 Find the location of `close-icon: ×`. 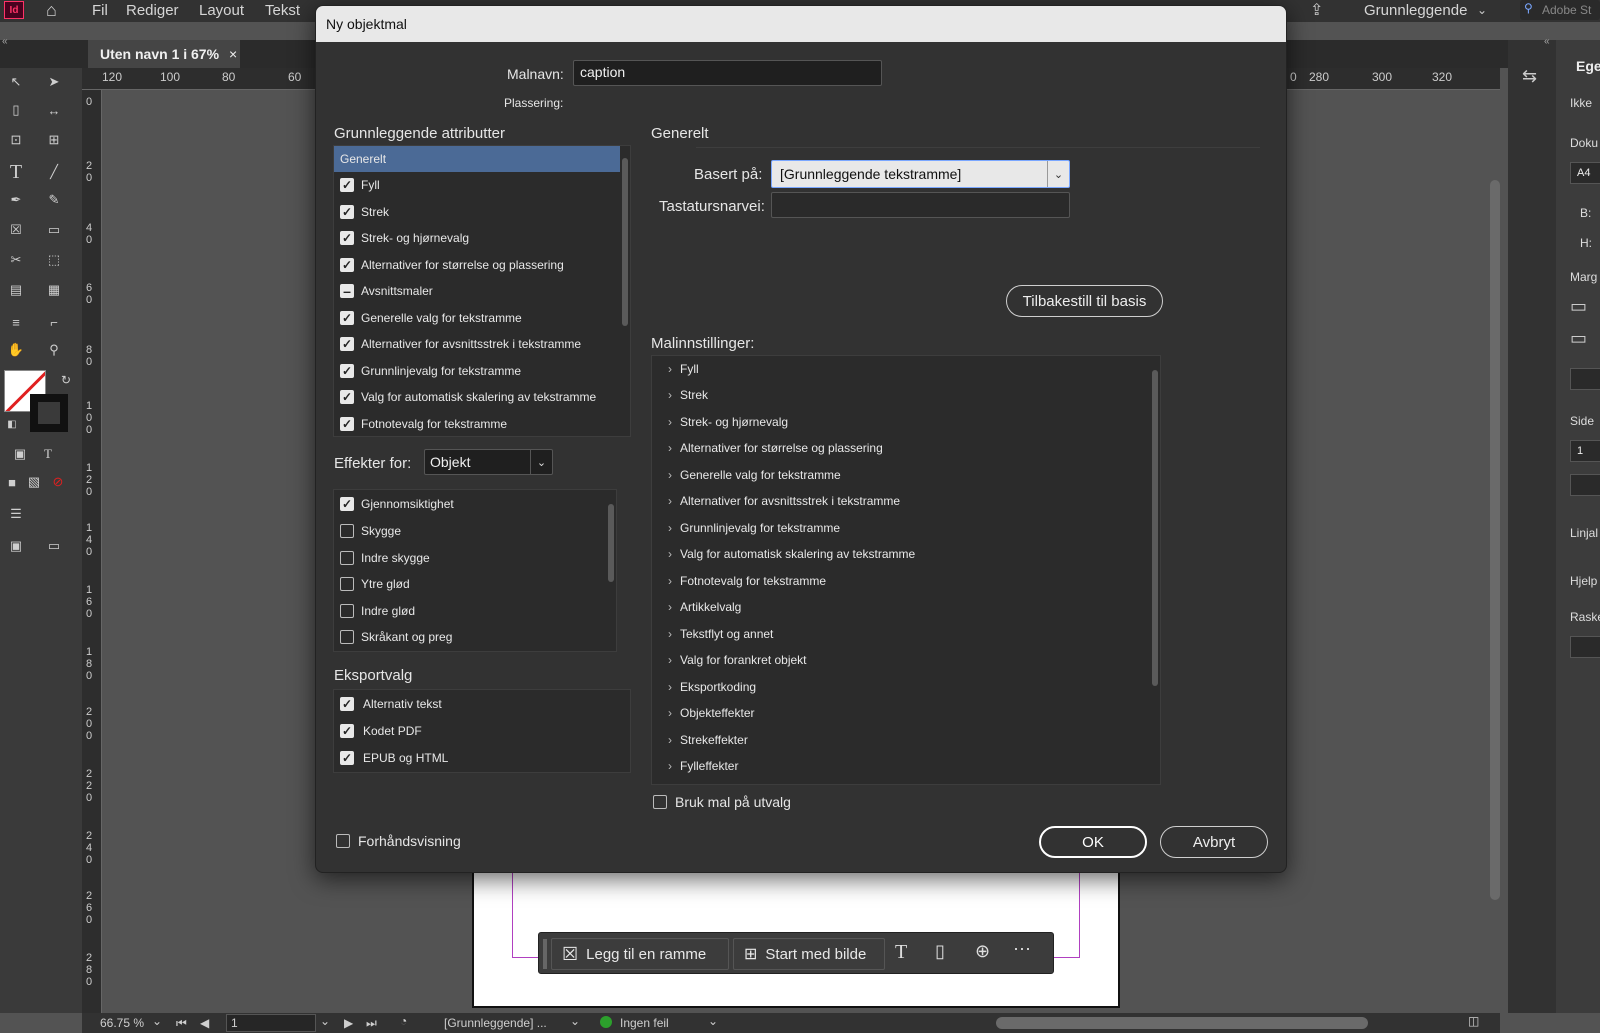

close-icon: × is located at coordinates (233, 54).